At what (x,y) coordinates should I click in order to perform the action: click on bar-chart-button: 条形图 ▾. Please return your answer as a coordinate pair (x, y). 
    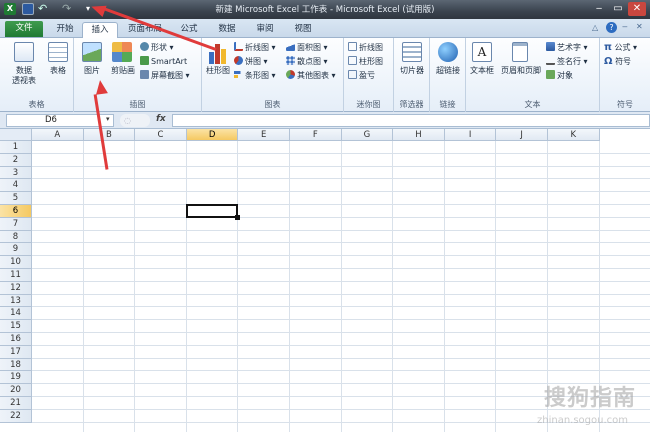
    Looking at the image, I should click on (255, 75).